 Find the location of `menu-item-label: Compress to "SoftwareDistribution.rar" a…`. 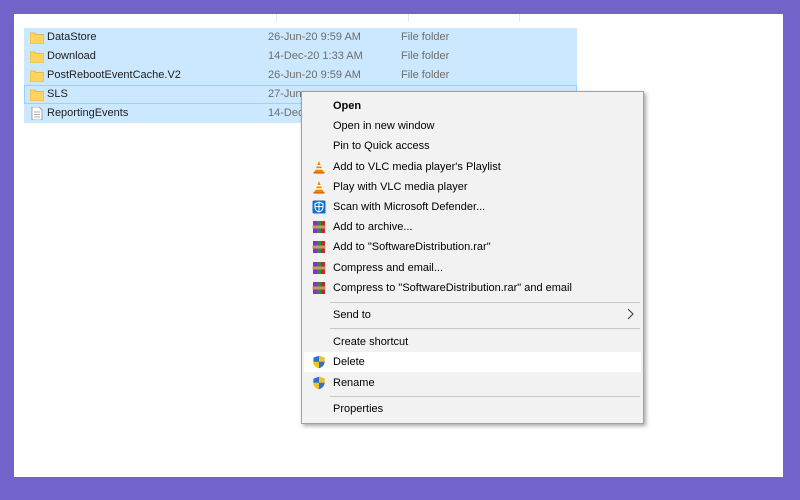

menu-item-label: Compress to "SoftwareDistribution.rar" a… is located at coordinates (452, 288).